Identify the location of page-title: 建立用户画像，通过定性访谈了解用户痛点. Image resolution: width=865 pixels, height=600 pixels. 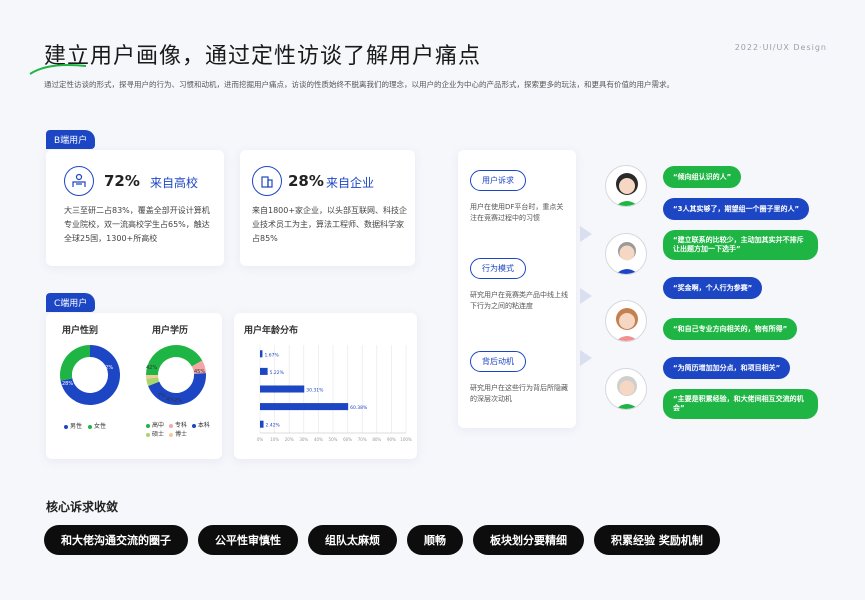
(263, 56).